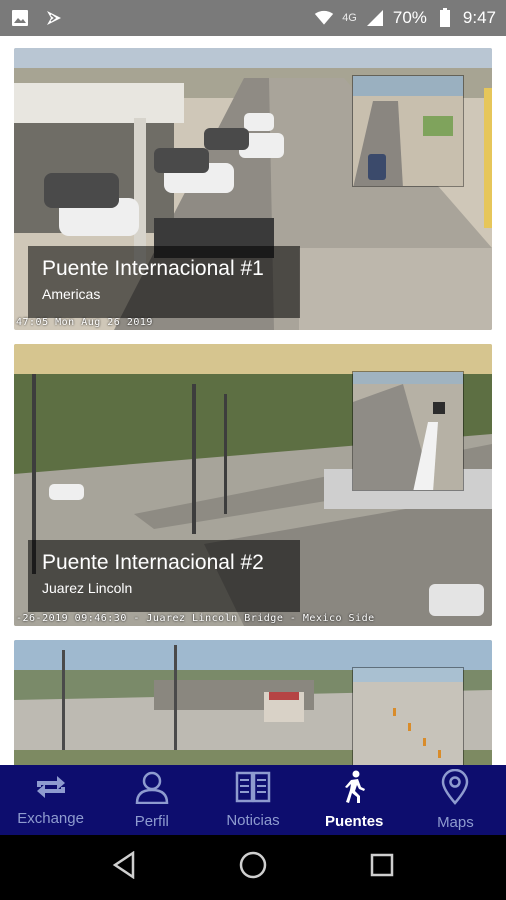 The width and height of the screenshot is (506, 900). Describe the element at coordinates (87, 588) in the screenshot. I see `bridge-subtitle: Juarez Lincoln` at that location.